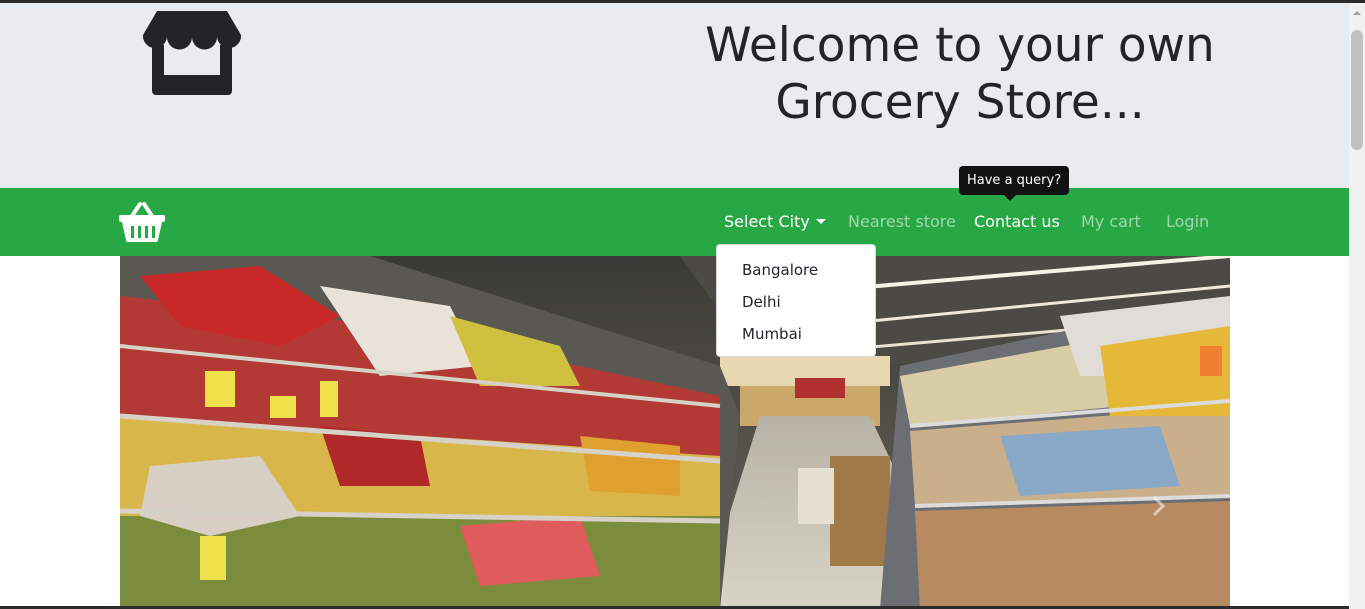  What do you see at coordinates (767, 221) in the screenshot?
I see `nav-select-city-label: Select City` at bounding box center [767, 221].